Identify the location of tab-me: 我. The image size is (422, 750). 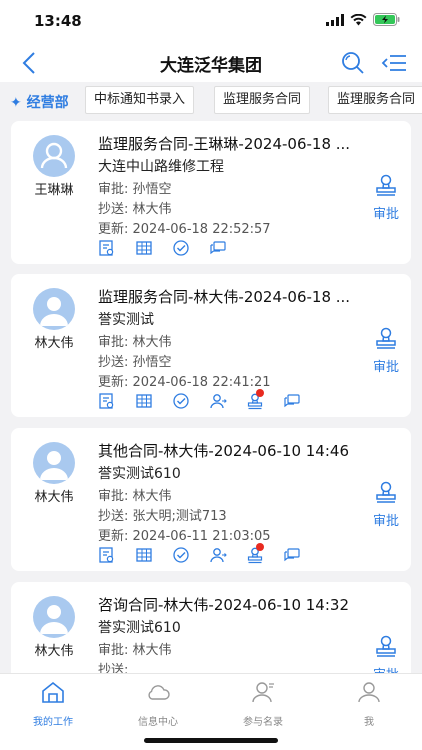
(369, 703).